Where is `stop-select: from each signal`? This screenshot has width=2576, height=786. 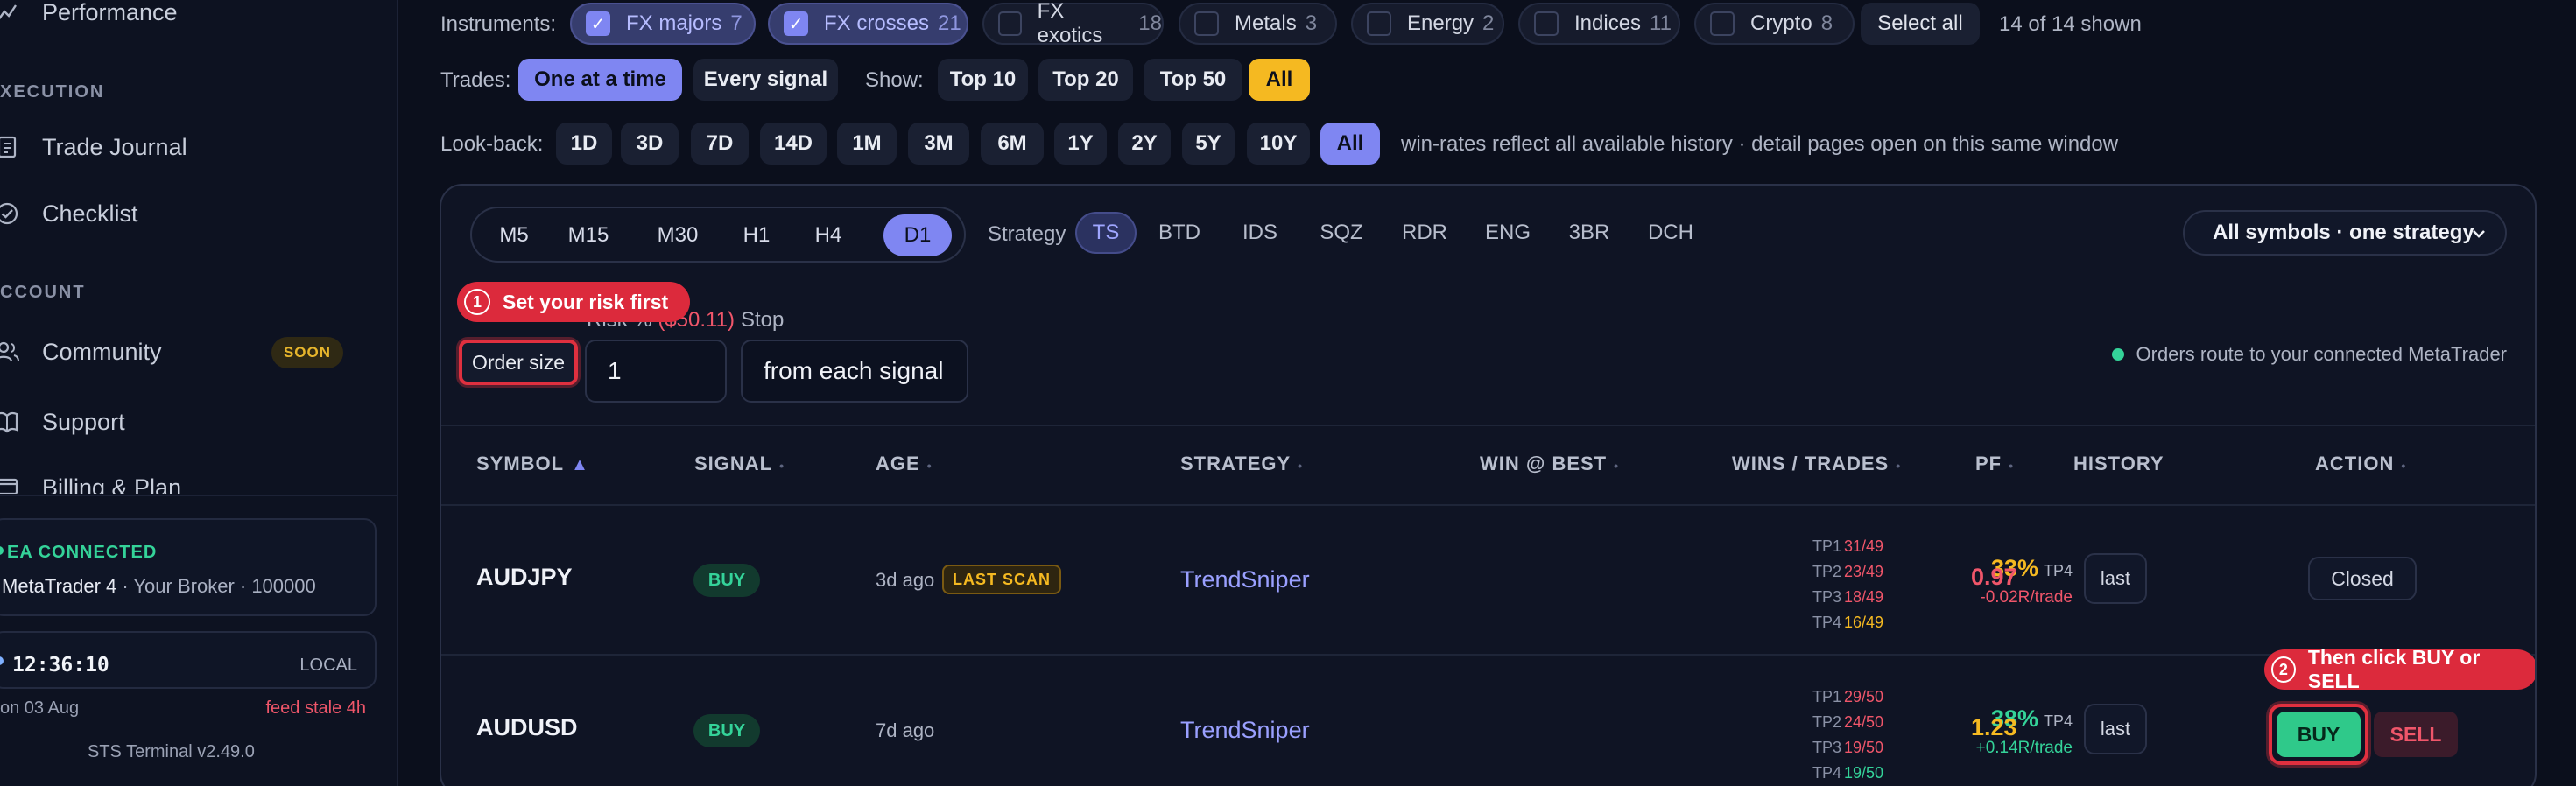
stop-select: from each signal is located at coordinates (854, 371).